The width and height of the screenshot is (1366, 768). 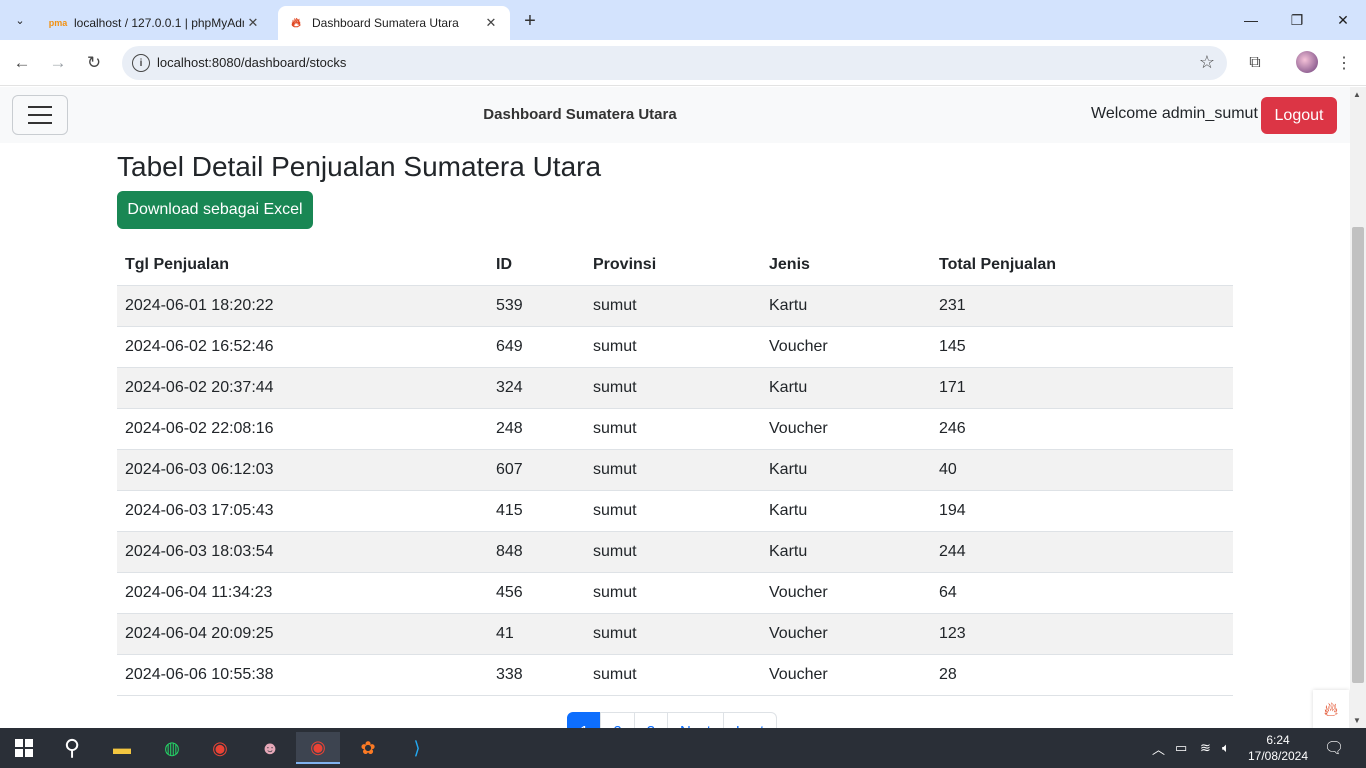 What do you see at coordinates (1297, 20) in the screenshot?
I see `restore-icon: ❐` at bounding box center [1297, 20].